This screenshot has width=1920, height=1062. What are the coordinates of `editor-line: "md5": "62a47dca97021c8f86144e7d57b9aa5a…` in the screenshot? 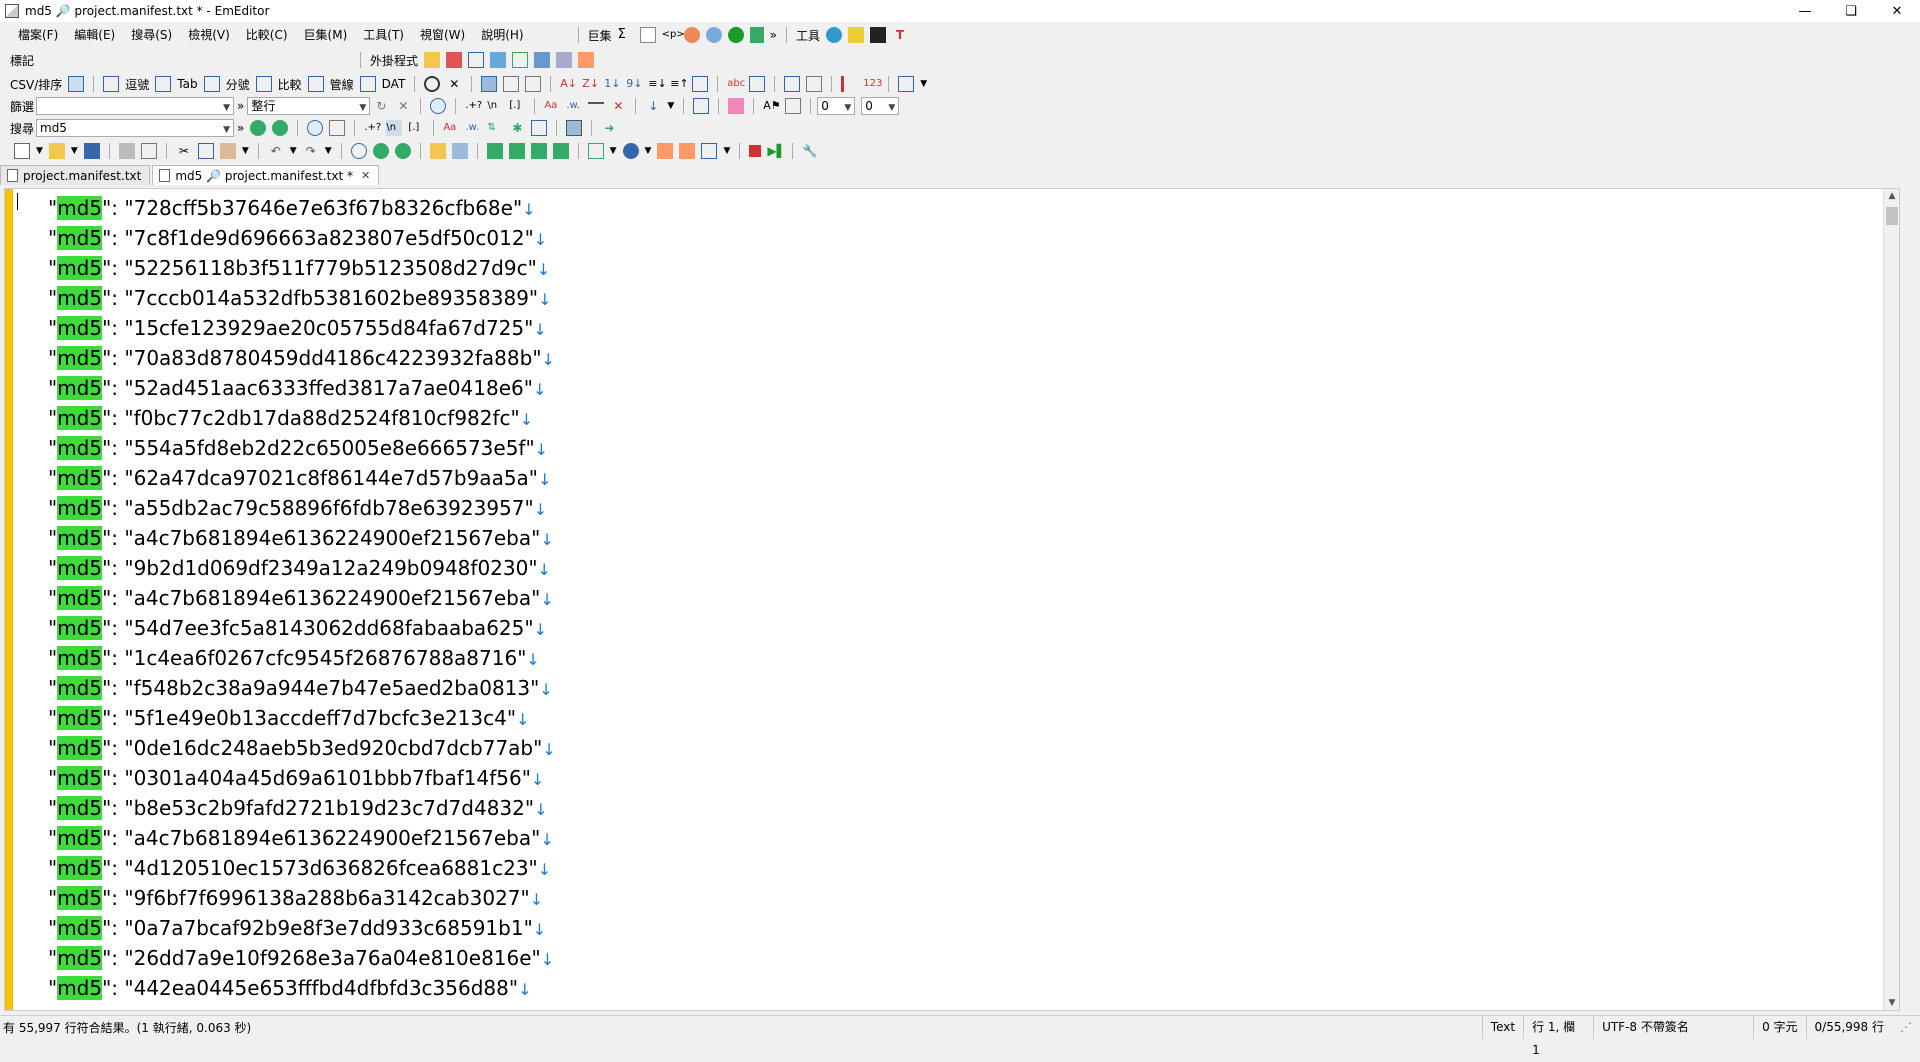 It's located at (302, 478).